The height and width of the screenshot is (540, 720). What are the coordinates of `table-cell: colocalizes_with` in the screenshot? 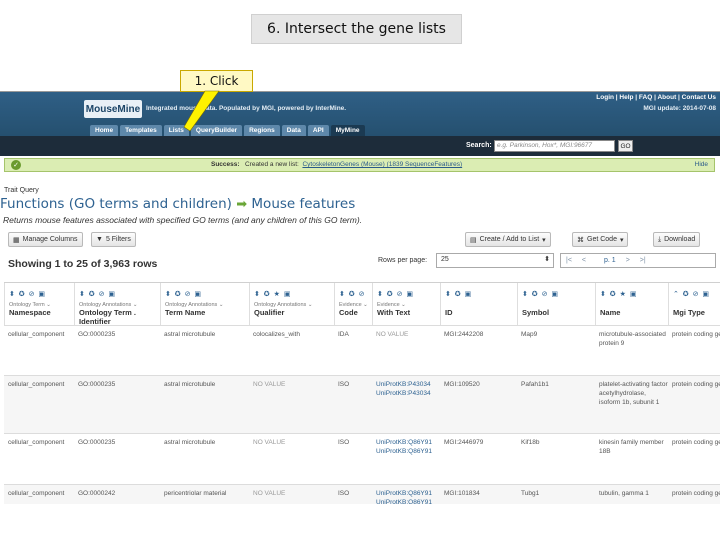 It's located at (276, 334).